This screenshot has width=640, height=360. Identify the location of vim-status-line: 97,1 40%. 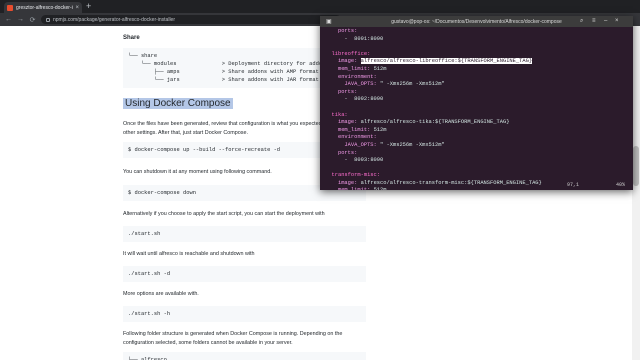
(476, 186).